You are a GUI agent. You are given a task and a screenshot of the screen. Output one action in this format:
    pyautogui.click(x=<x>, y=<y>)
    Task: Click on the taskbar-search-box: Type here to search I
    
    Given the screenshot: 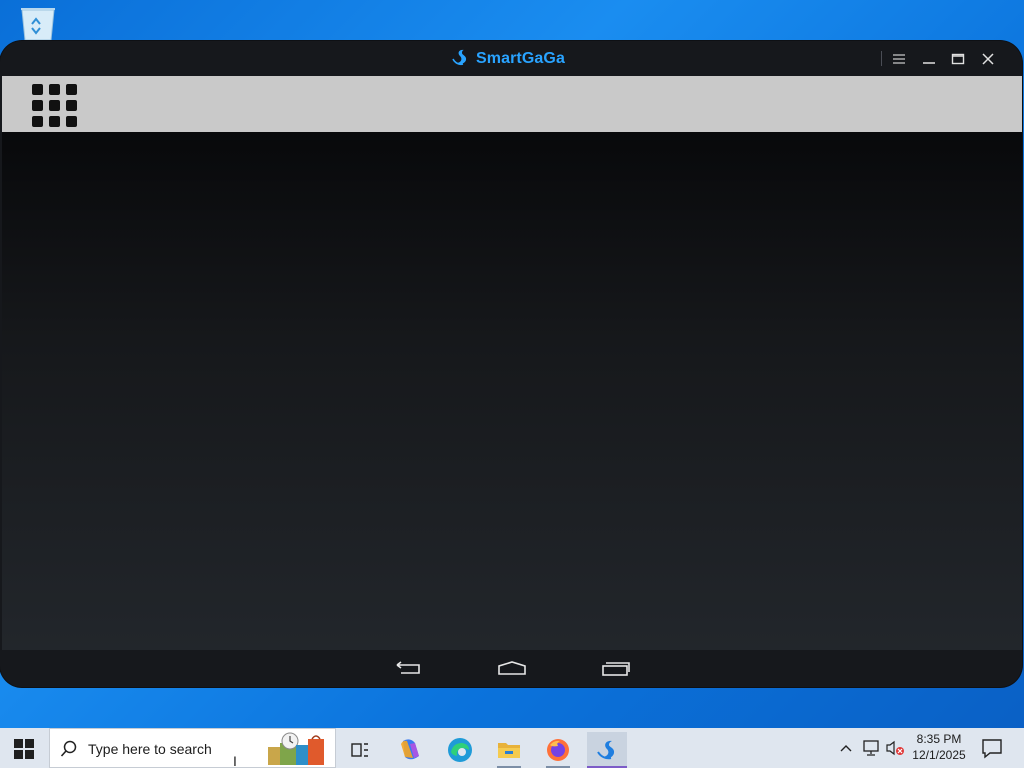 What is the action you would take?
    pyautogui.click(x=192, y=748)
    